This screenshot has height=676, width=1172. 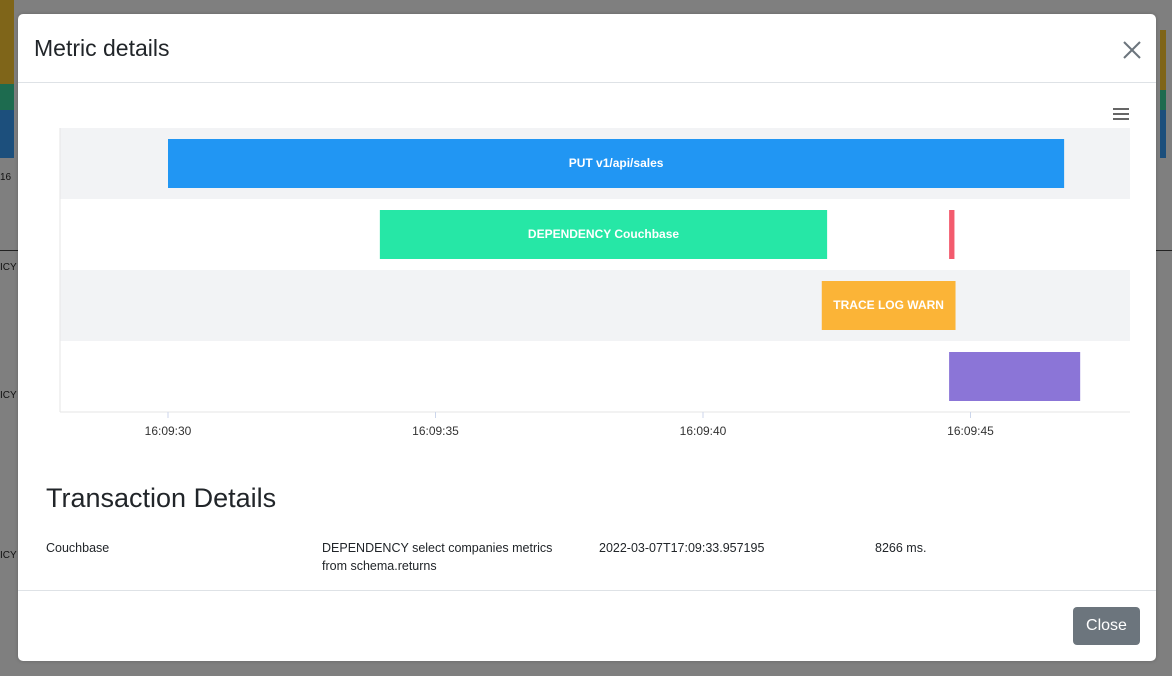 What do you see at coordinates (587, 625) in the screenshot?
I see `modal-footer: Close` at bounding box center [587, 625].